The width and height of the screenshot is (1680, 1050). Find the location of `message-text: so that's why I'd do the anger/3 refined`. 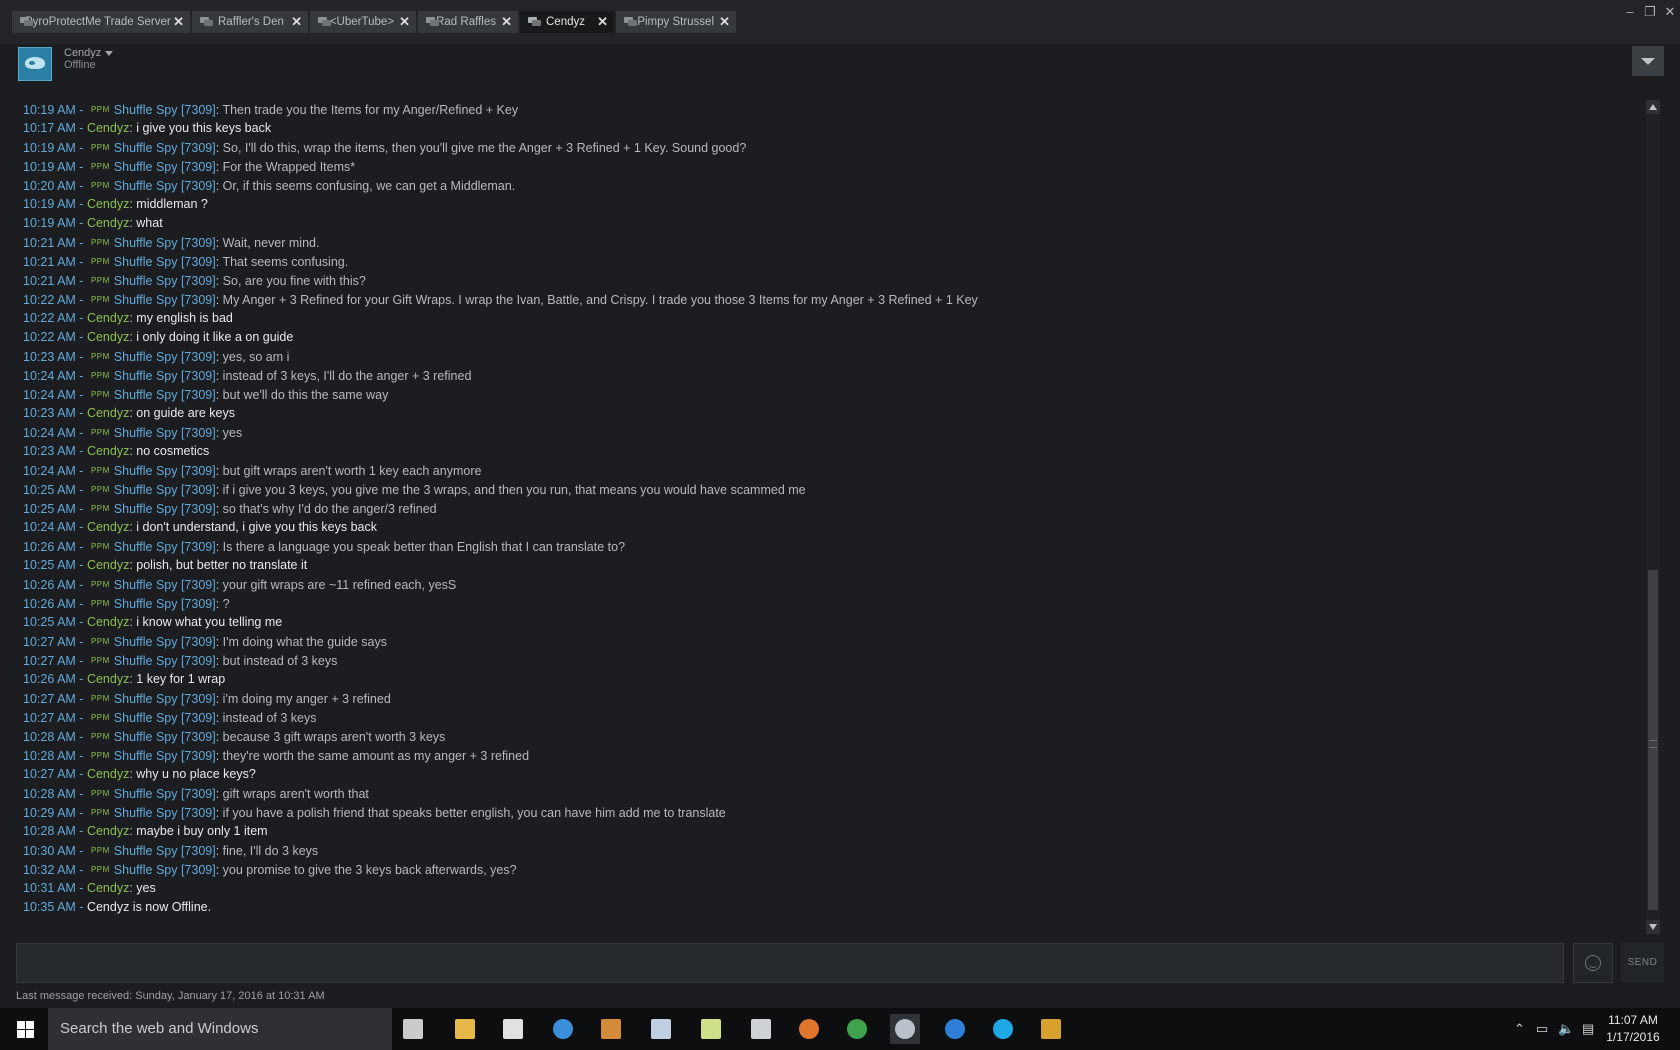

message-text: so that's why I'd do the anger/3 refined is located at coordinates (329, 509).